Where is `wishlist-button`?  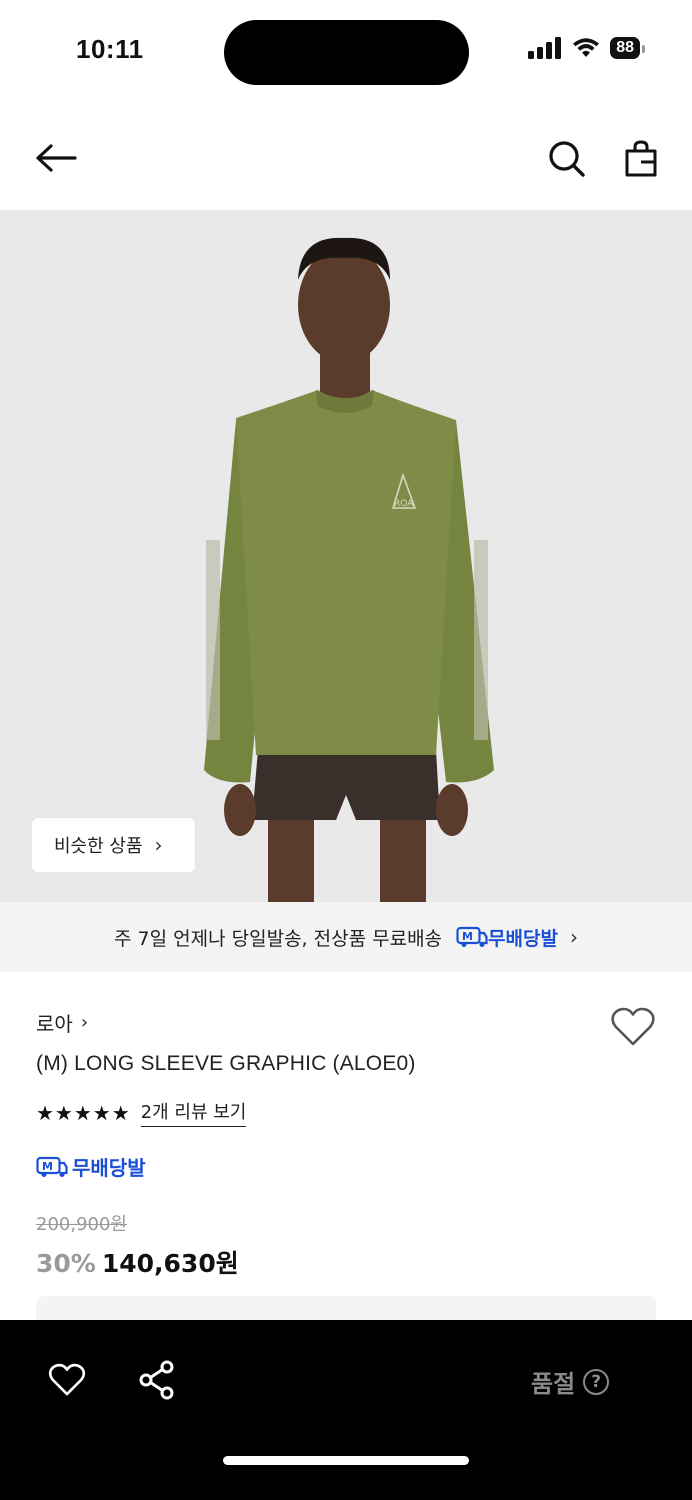 wishlist-button is located at coordinates (633, 1027).